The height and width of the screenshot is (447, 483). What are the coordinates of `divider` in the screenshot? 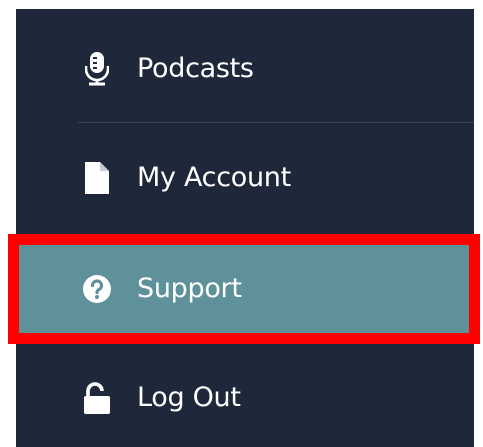 It's located at (276, 122).